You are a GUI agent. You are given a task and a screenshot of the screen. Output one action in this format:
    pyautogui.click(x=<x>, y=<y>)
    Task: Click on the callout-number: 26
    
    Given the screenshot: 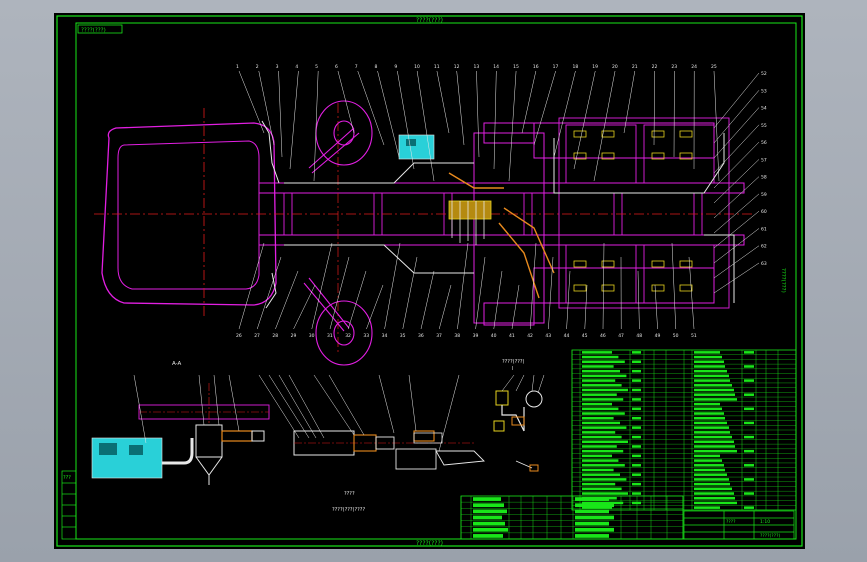 What is the action you would take?
    pyautogui.click(x=239, y=336)
    